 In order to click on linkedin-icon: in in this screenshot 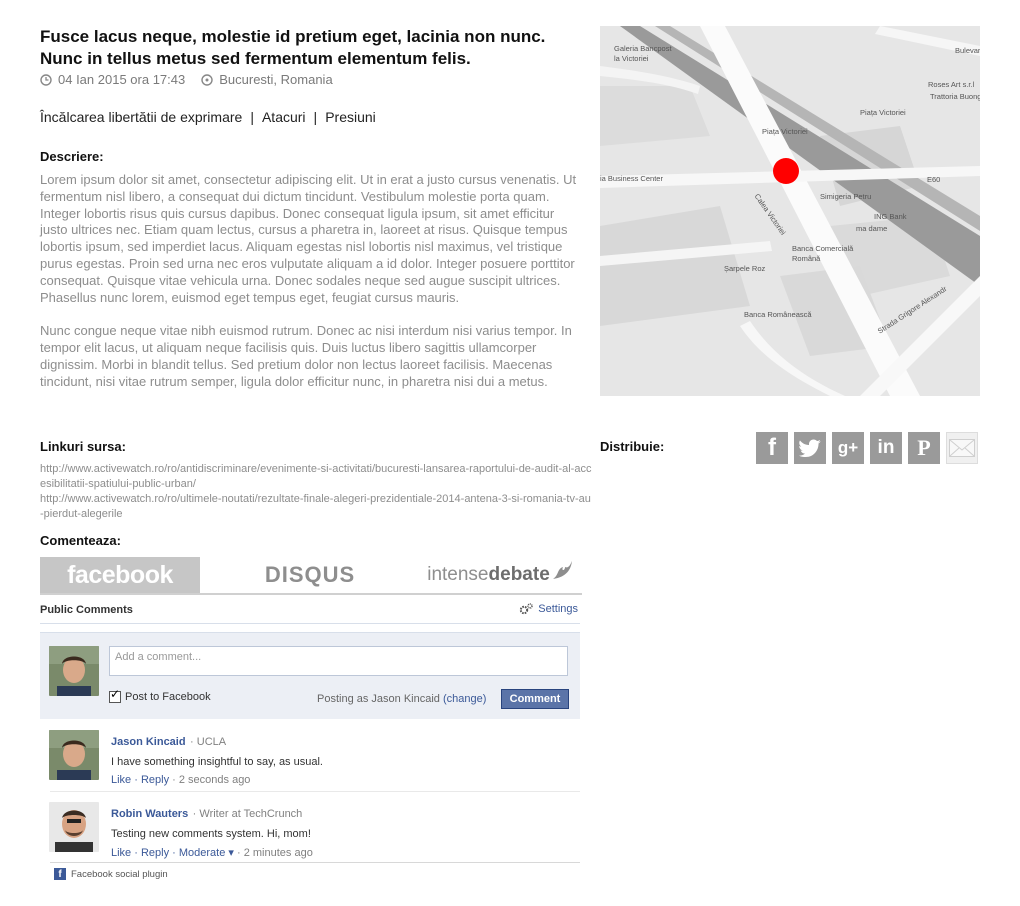, I will do `click(886, 448)`.